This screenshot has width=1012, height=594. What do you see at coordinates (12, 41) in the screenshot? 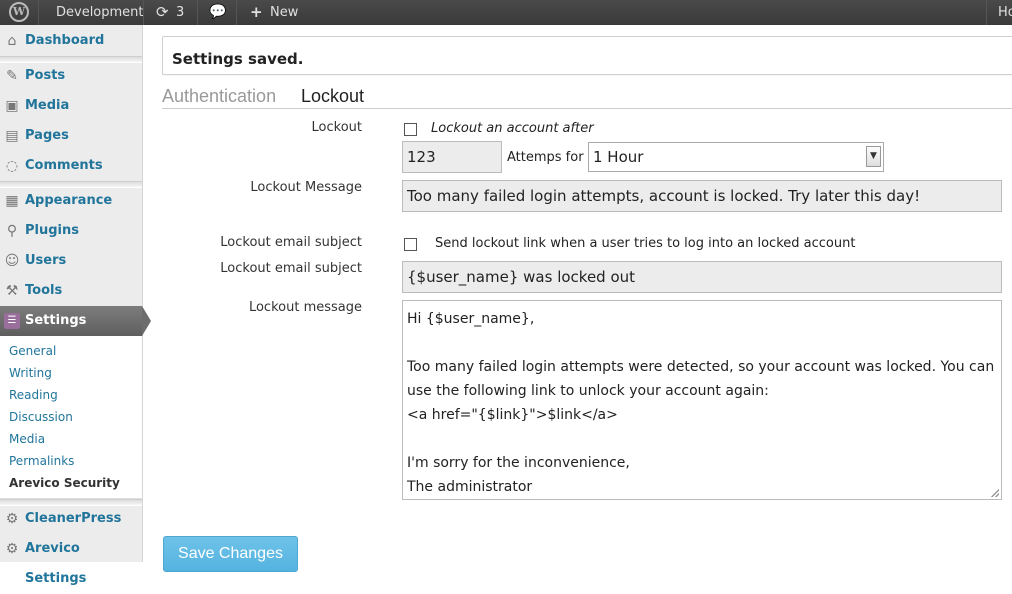
I see `dashboard-icon: ⌂` at bounding box center [12, 41].